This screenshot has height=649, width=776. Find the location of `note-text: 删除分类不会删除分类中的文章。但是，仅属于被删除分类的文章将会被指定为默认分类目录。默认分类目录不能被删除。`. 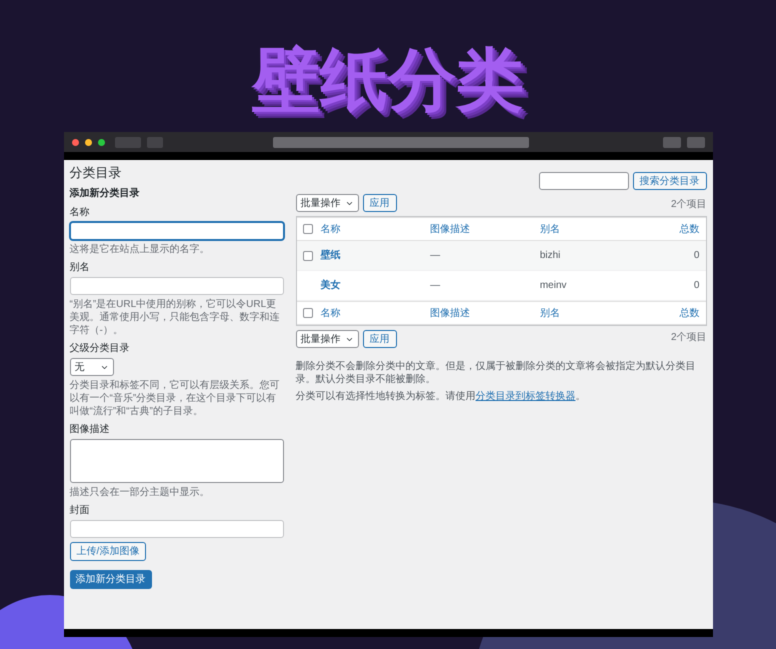

note-text: 删除分类不会删除分类中的文章。但是，仅属于被删除分类的文章将会被指定为默认分类目录。默认分类目录不能被删除。 is located at coordinates (496, 373).